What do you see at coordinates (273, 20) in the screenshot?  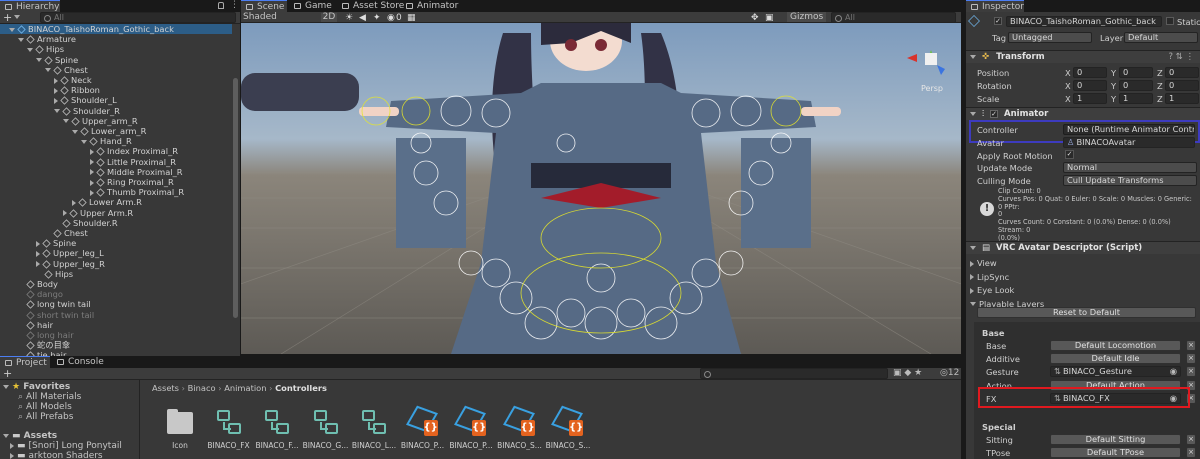 I see `shading-mode-dropdown: Shaded` at bounding box center [273, 20].